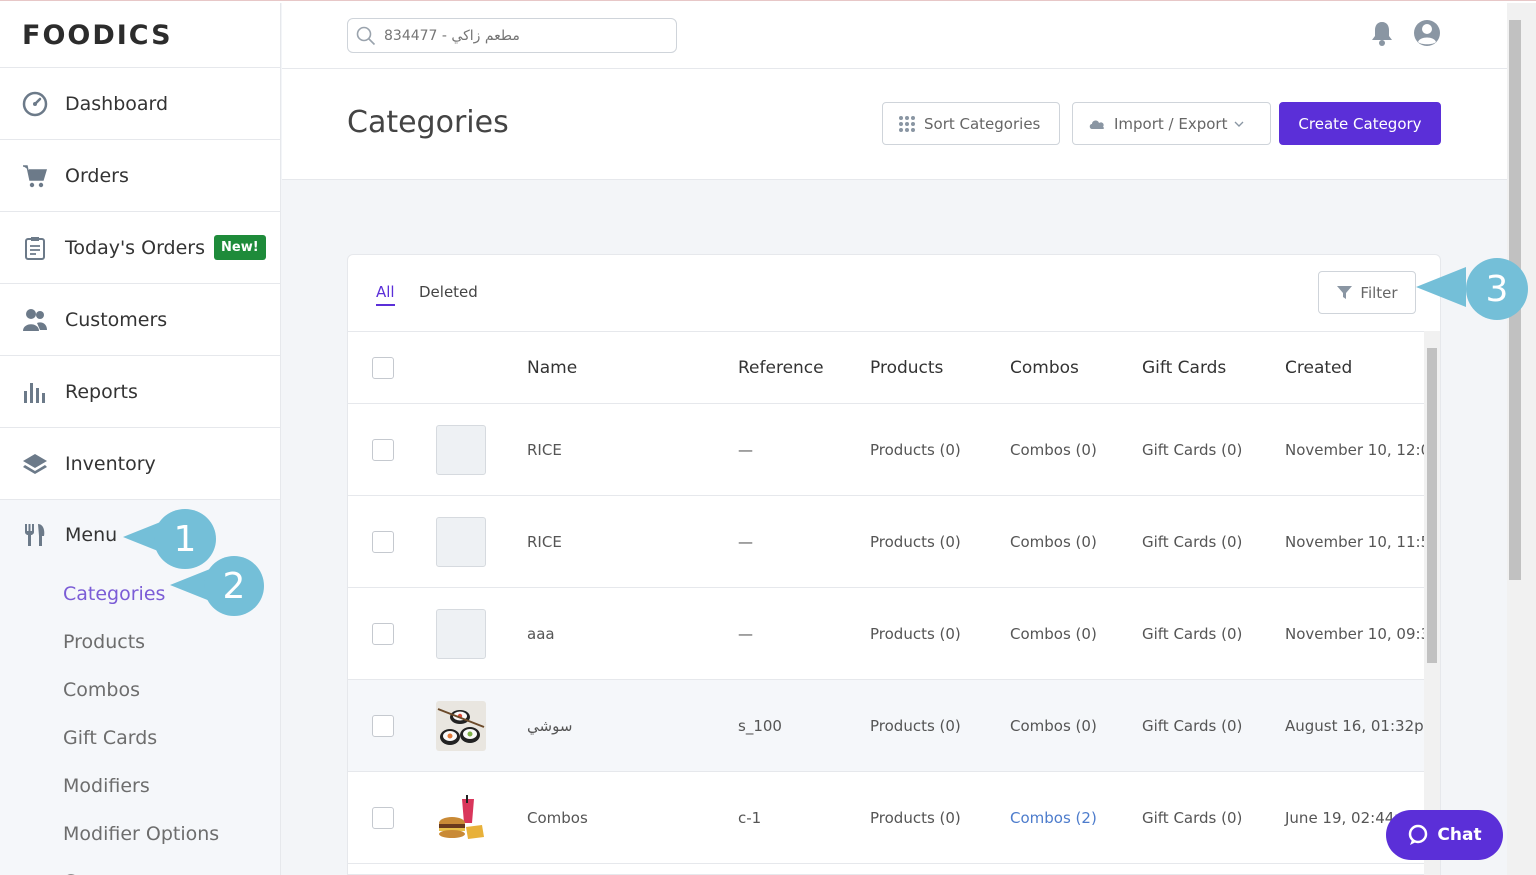 This screenshot has height=875, width=1536. Describe the element at coordinates (1345, 292) in the screenshot. I see `filter-icon` at that location.